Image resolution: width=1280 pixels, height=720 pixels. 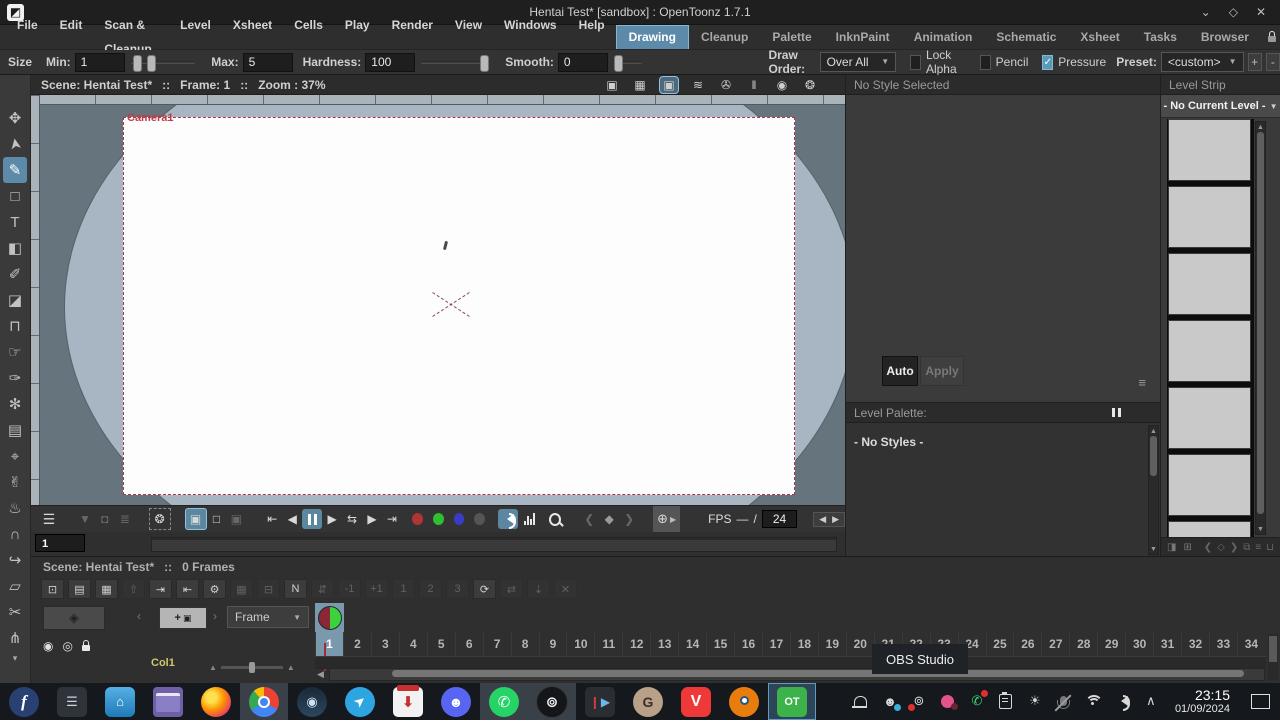 I want to click on notifications-bell-icon, so click(x=861, y=701).